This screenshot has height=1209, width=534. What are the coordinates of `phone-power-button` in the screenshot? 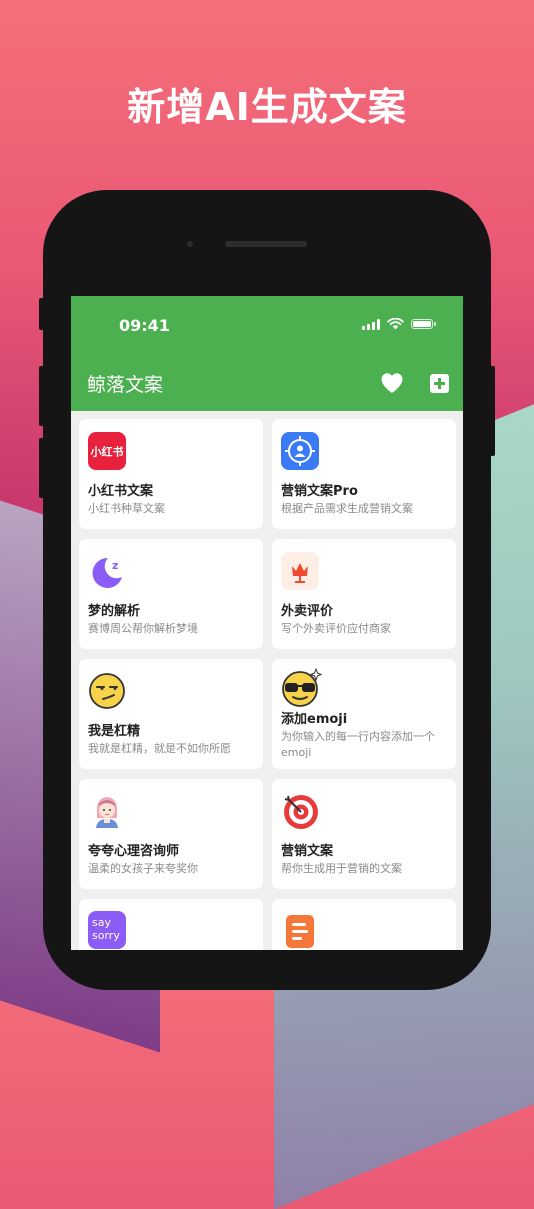 It's located at (492, 411).